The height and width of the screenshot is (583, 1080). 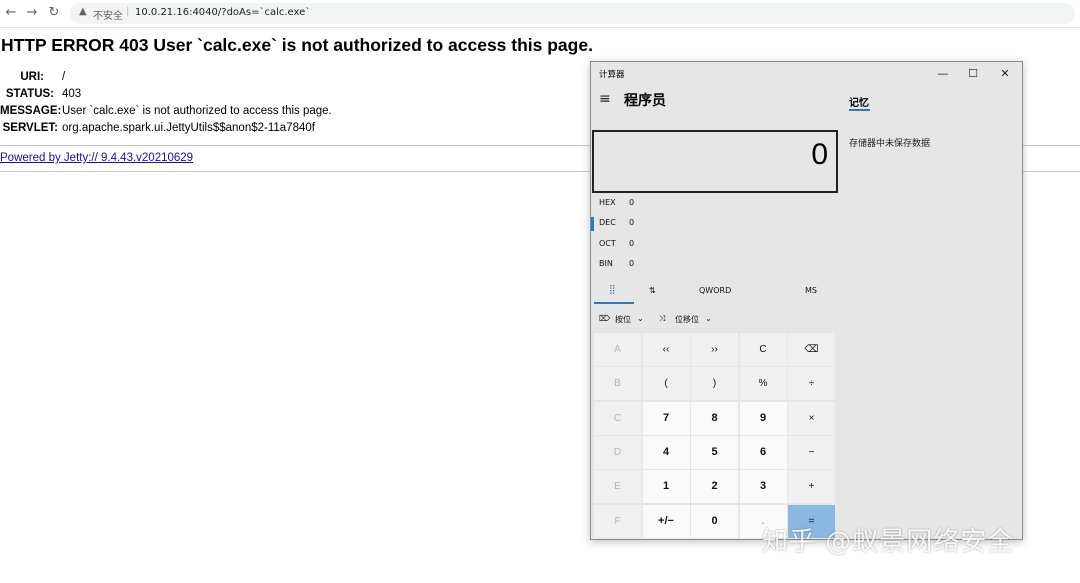 I want to click on clear-key: C, so click(x=763, y=349).